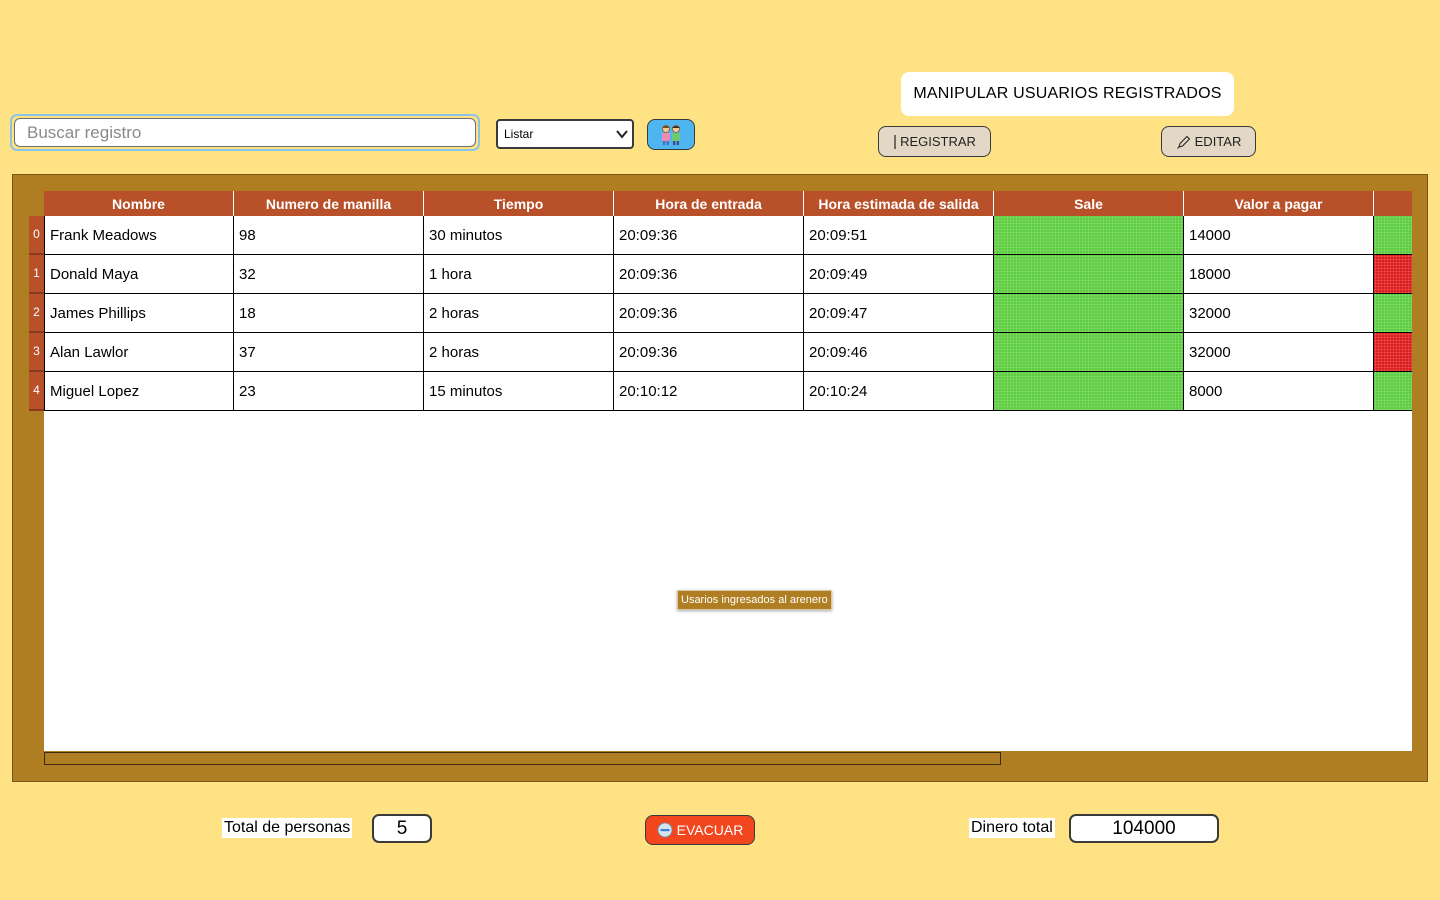 This screenshot has height=900, width=1440. I want to click on cell-salida: 20:09:47, so click(899, 313).